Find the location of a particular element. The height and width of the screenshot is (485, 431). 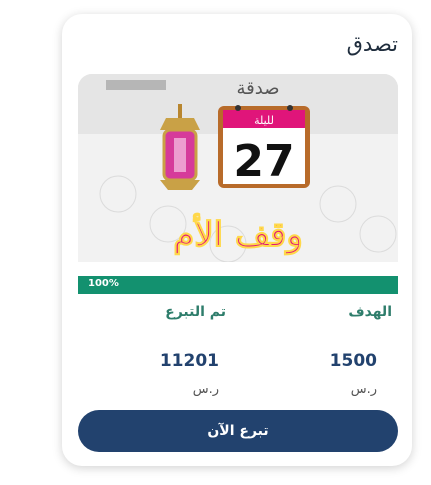

calendar-number: 27 is located at coordinates (263, 161).